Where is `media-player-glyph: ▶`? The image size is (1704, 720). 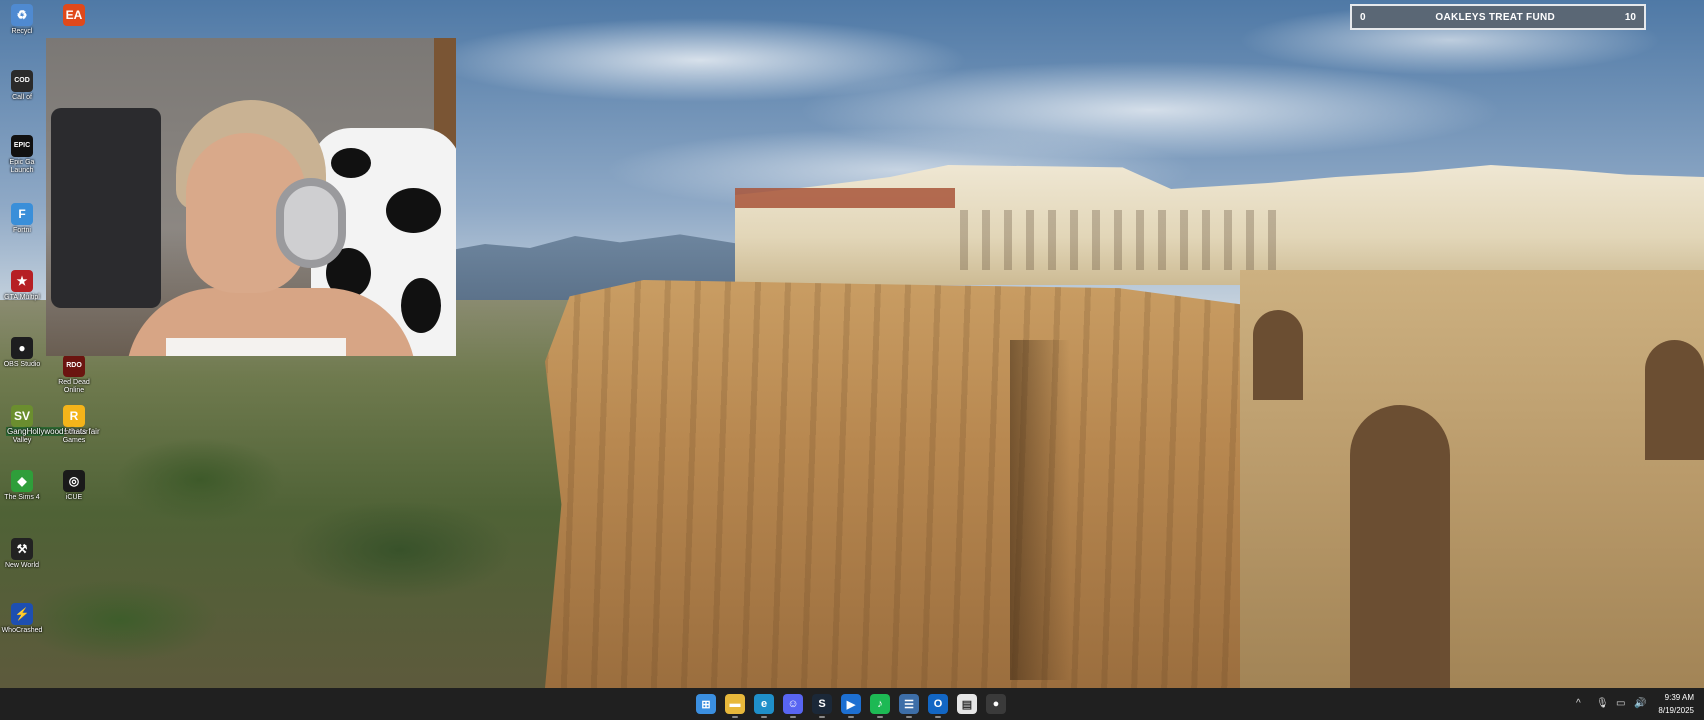
media-player-glyph: ▶ is located at coordinates (851, 704).